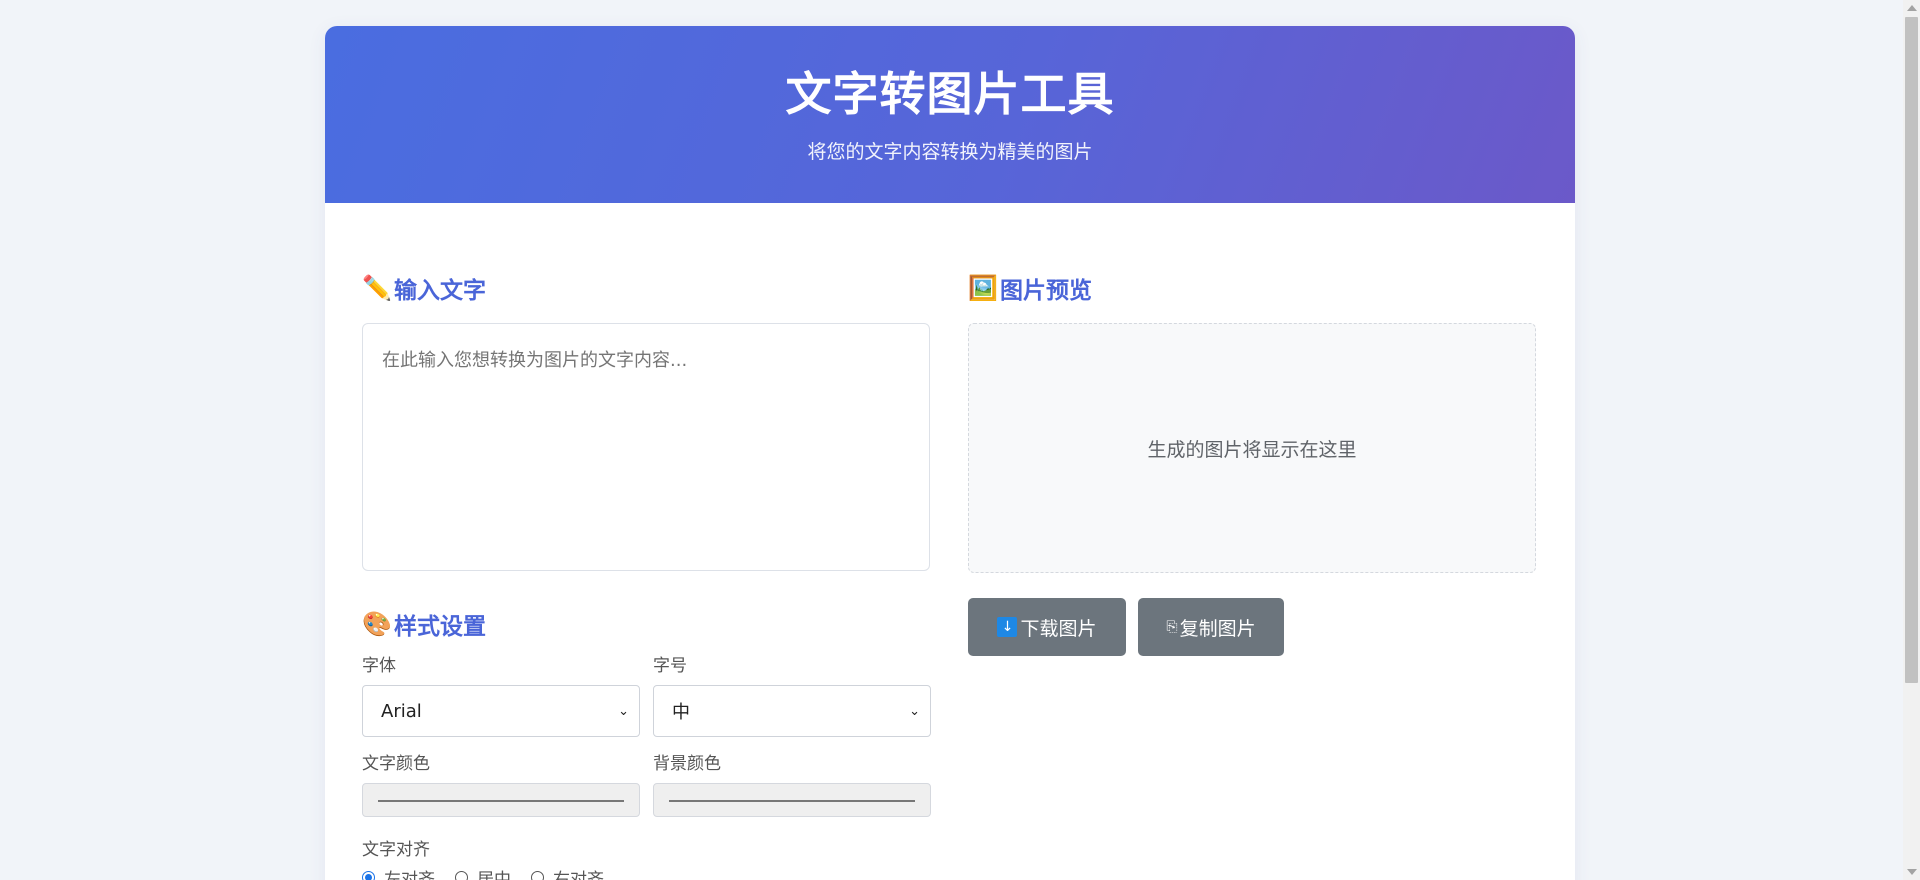 Image resolution: width=1920 pixels, height=880 pixels. I want to click on input-section-title: ✏️ 输入文字, so click(647, 288).